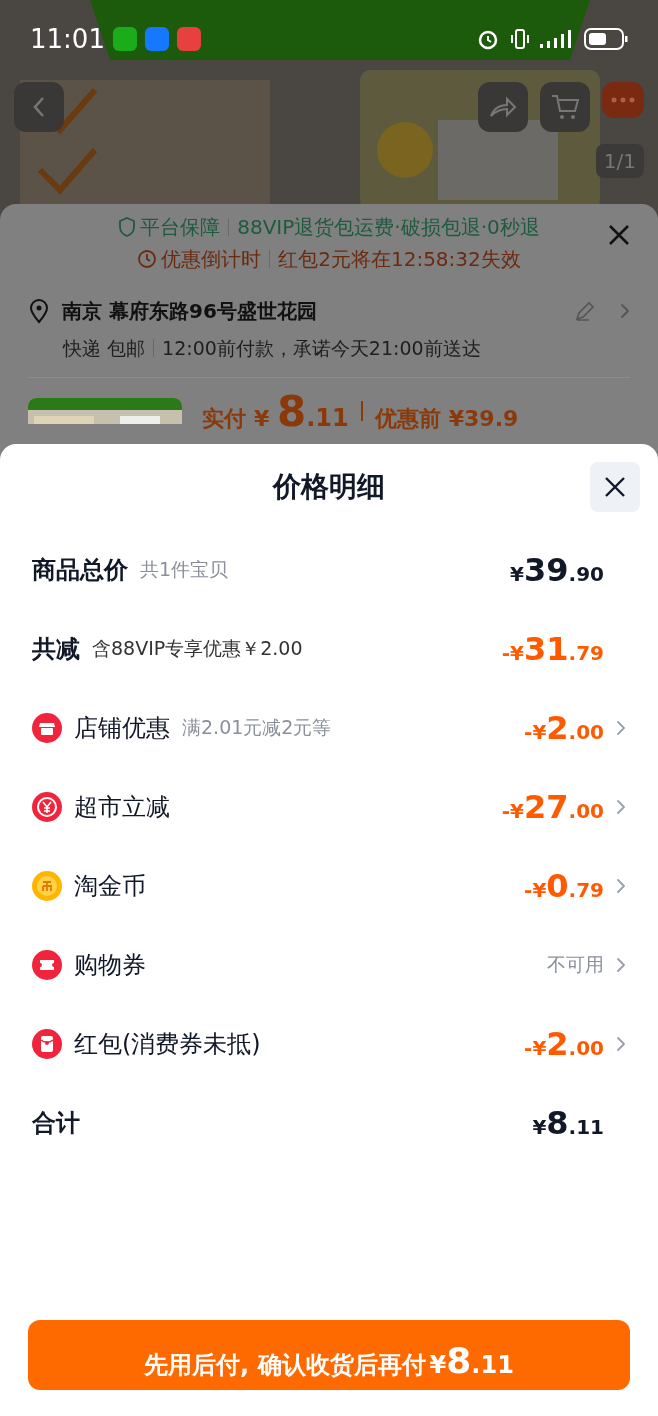  What do you see at coordinates (80, 570) in the screenshot?
I see `row-label: 商品总价` at bounding box center [80, 570].